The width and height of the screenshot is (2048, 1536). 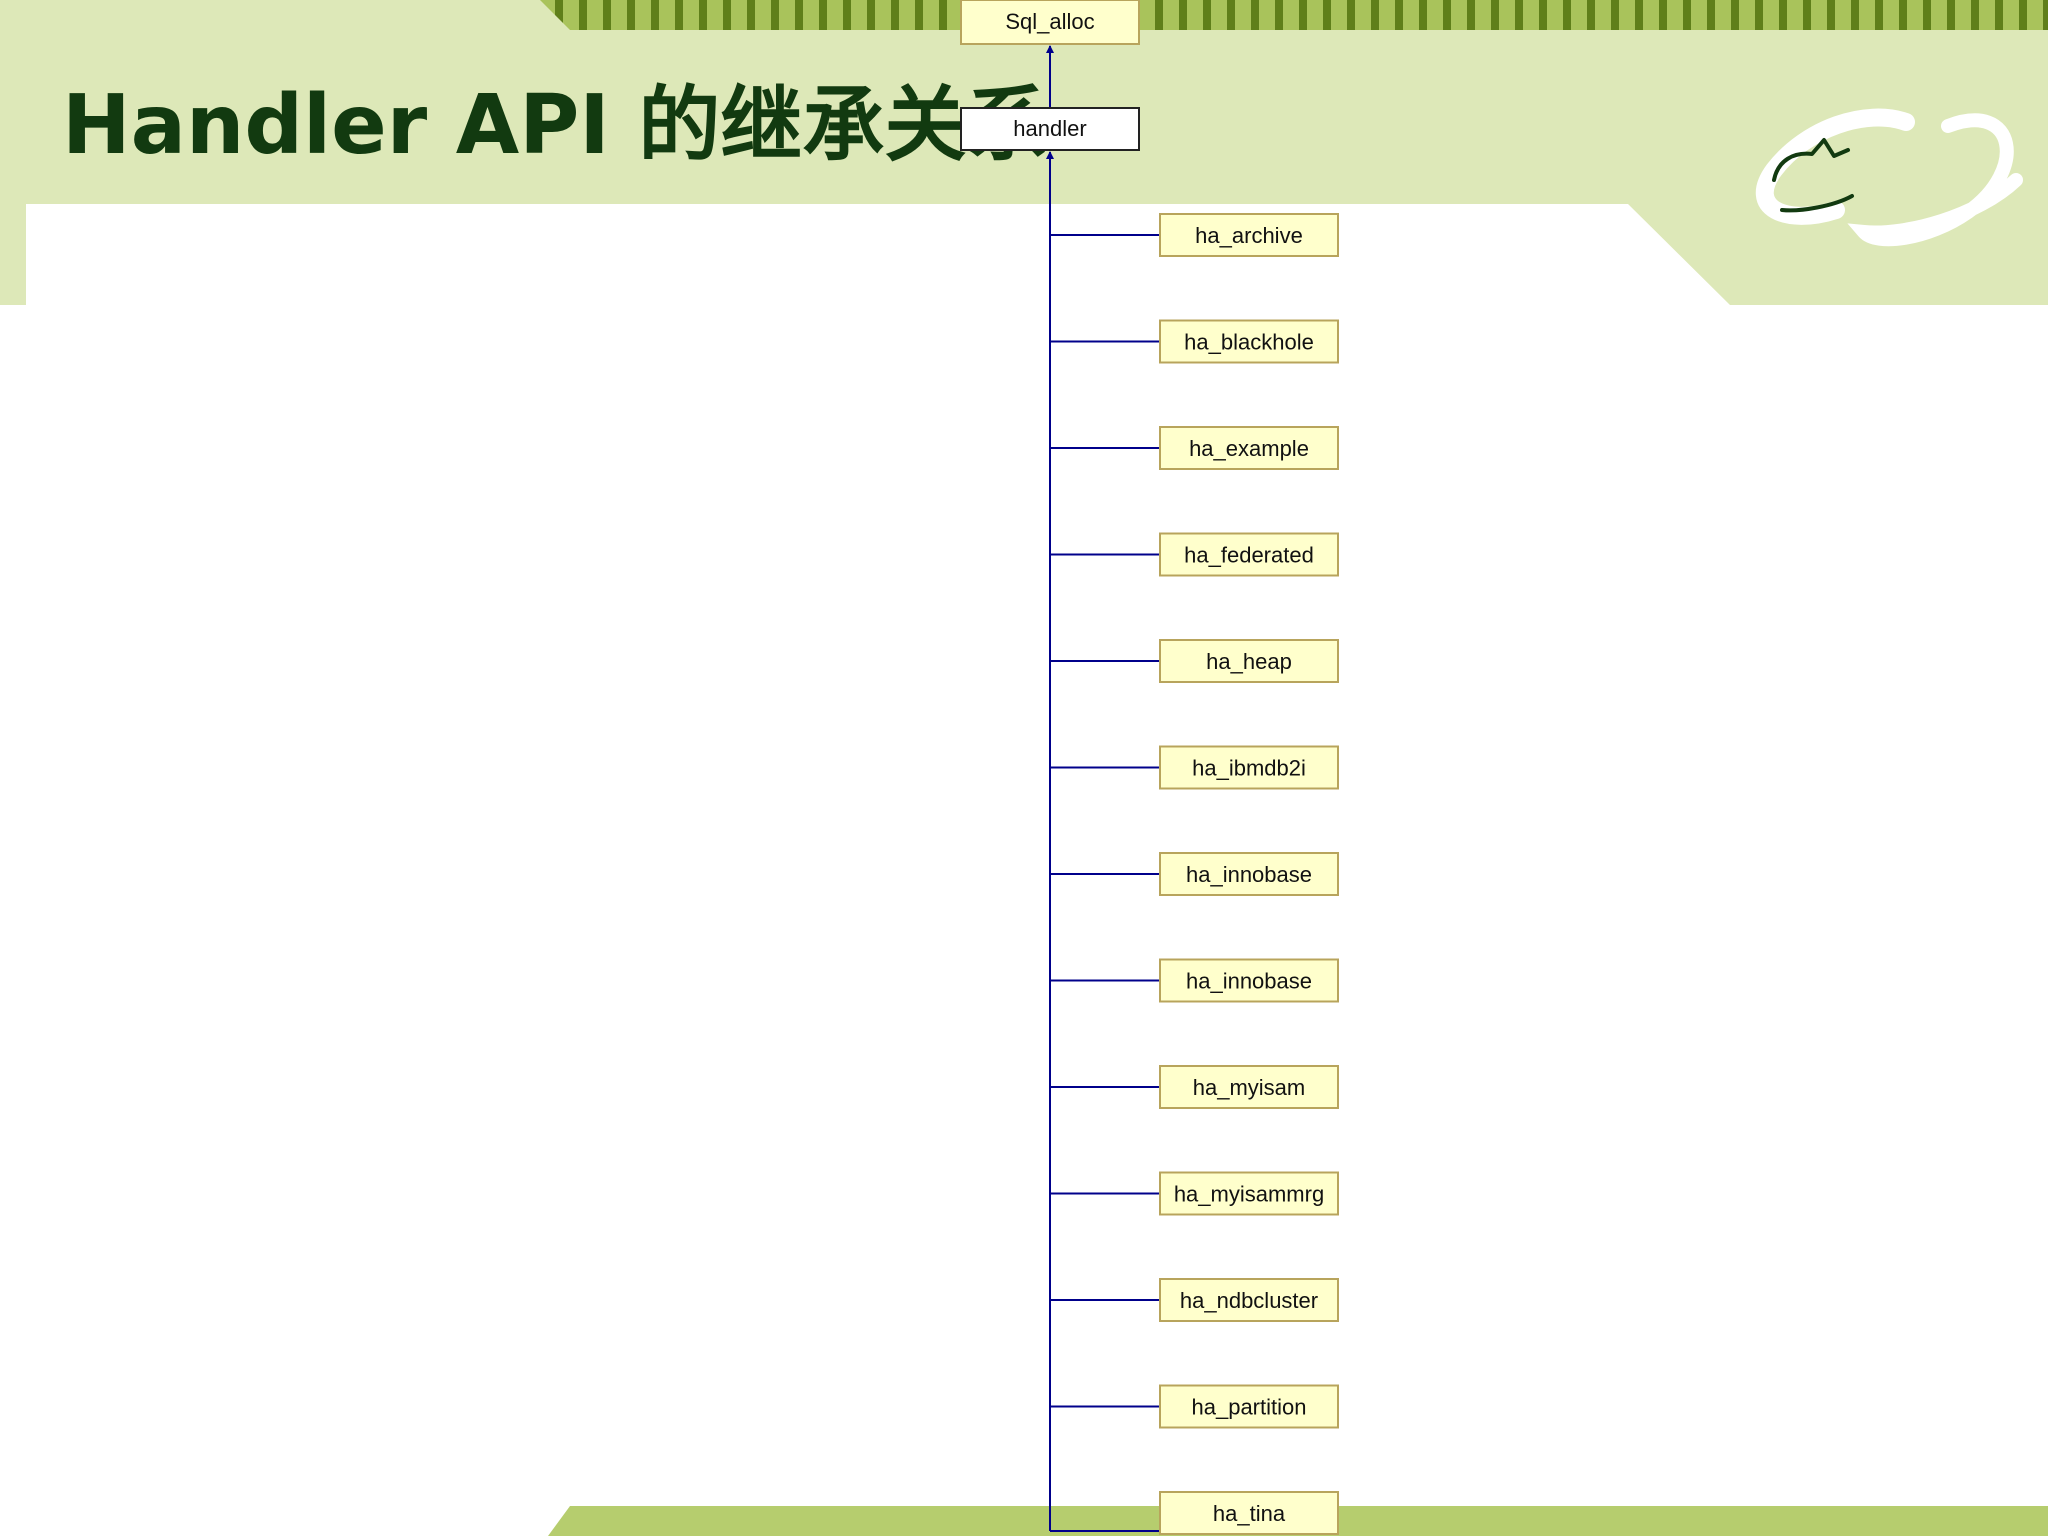 I want to click on class-label: ha_myisam, so click(x=1249, y=1087).